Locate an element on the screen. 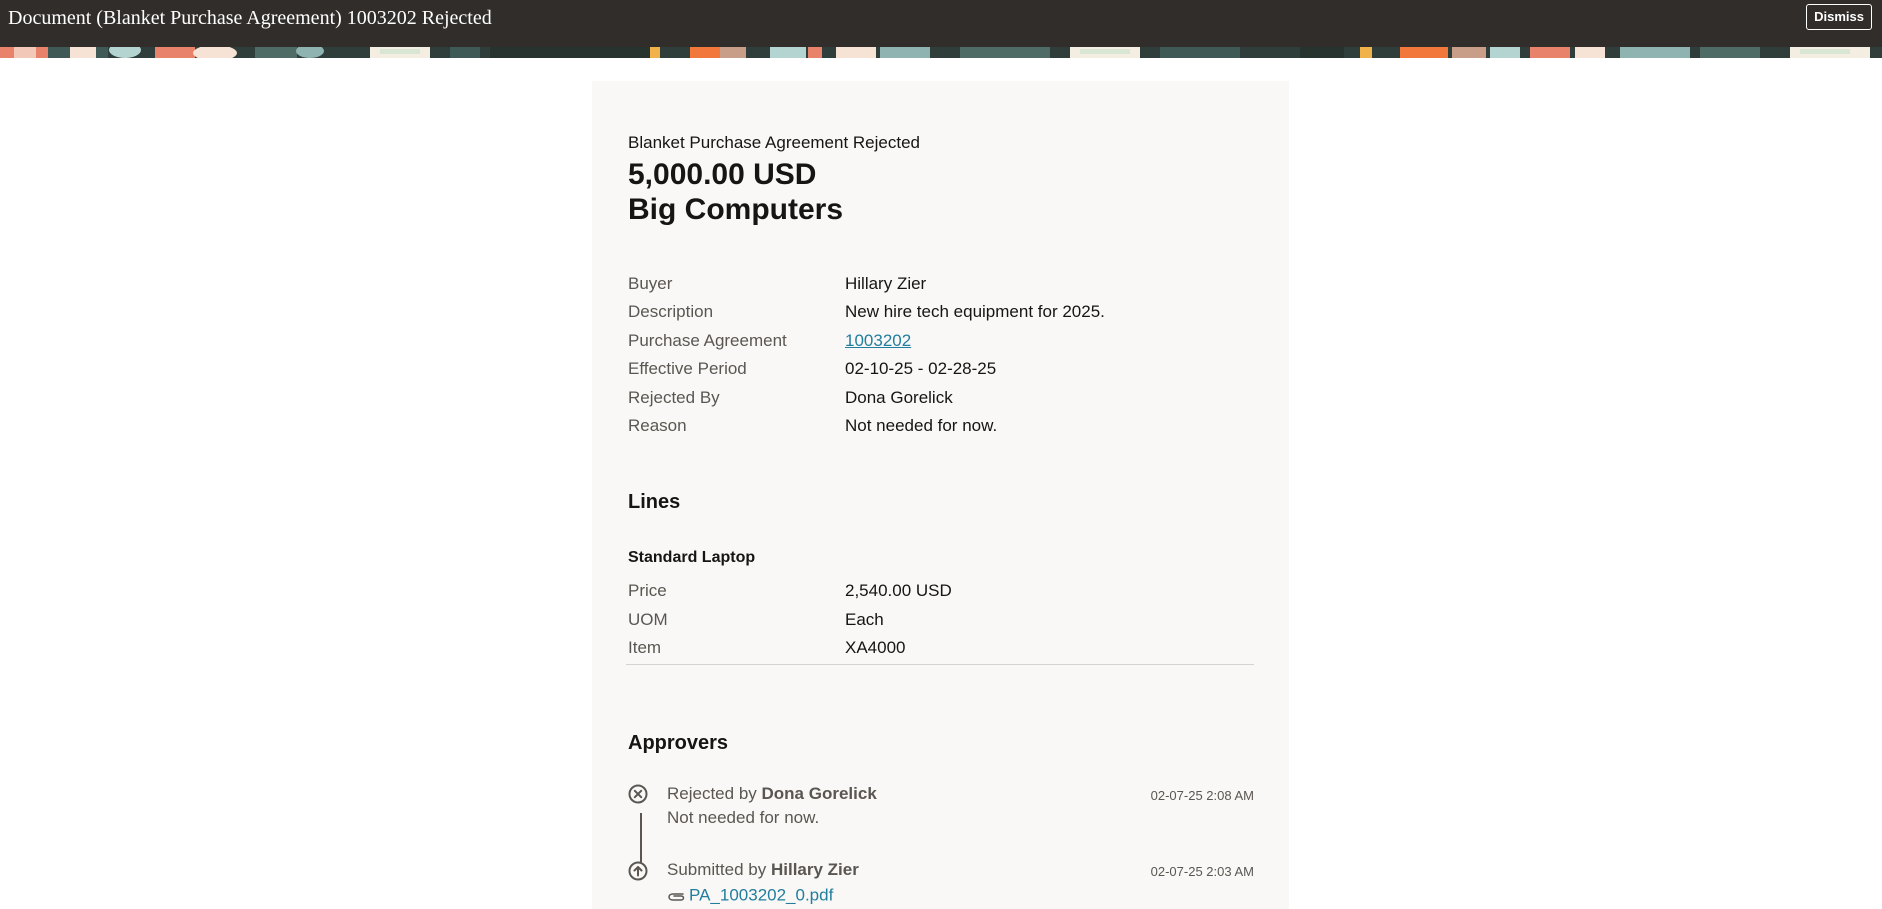 This screenshot has height=909, width=1882. line-item-name: Standard Laptop is located at coordinates (692, 557).